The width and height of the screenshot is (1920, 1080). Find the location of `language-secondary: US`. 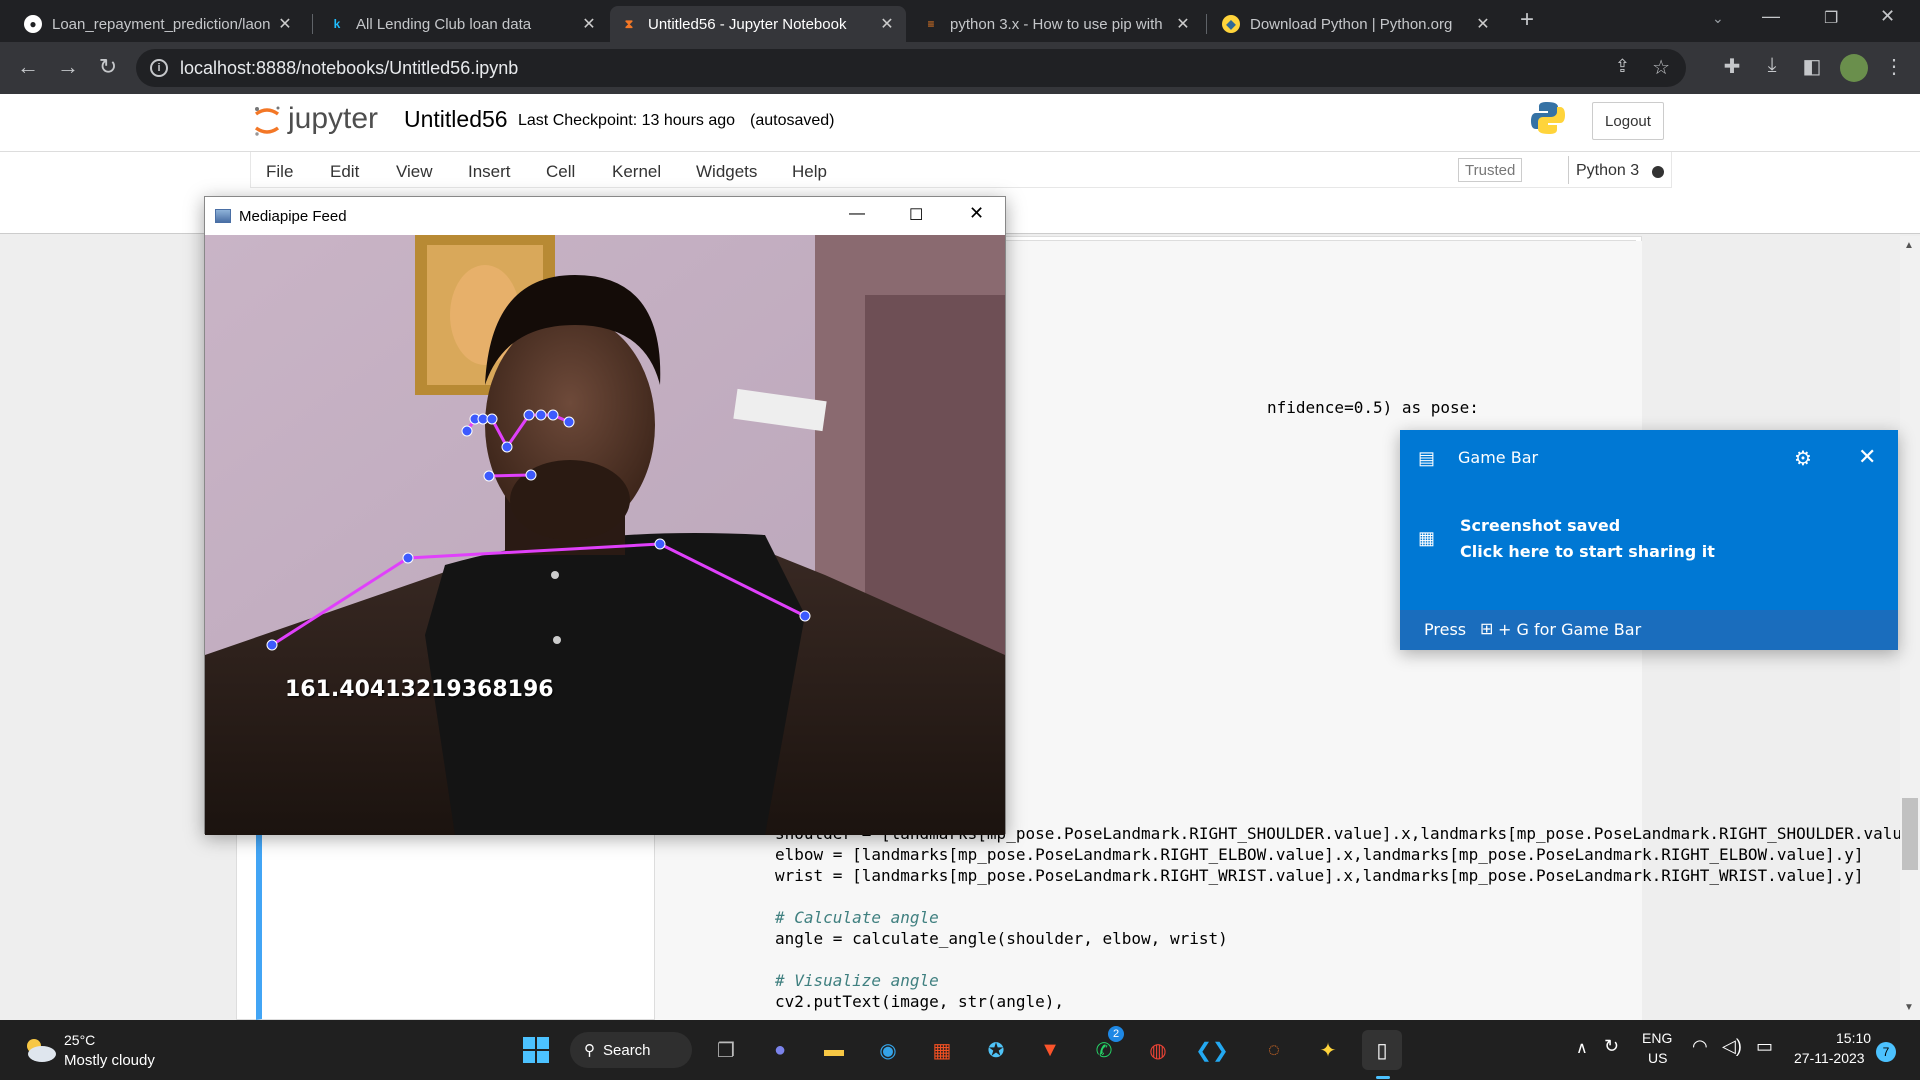

language-secondary: US is located at coordinates (1657, 1058).